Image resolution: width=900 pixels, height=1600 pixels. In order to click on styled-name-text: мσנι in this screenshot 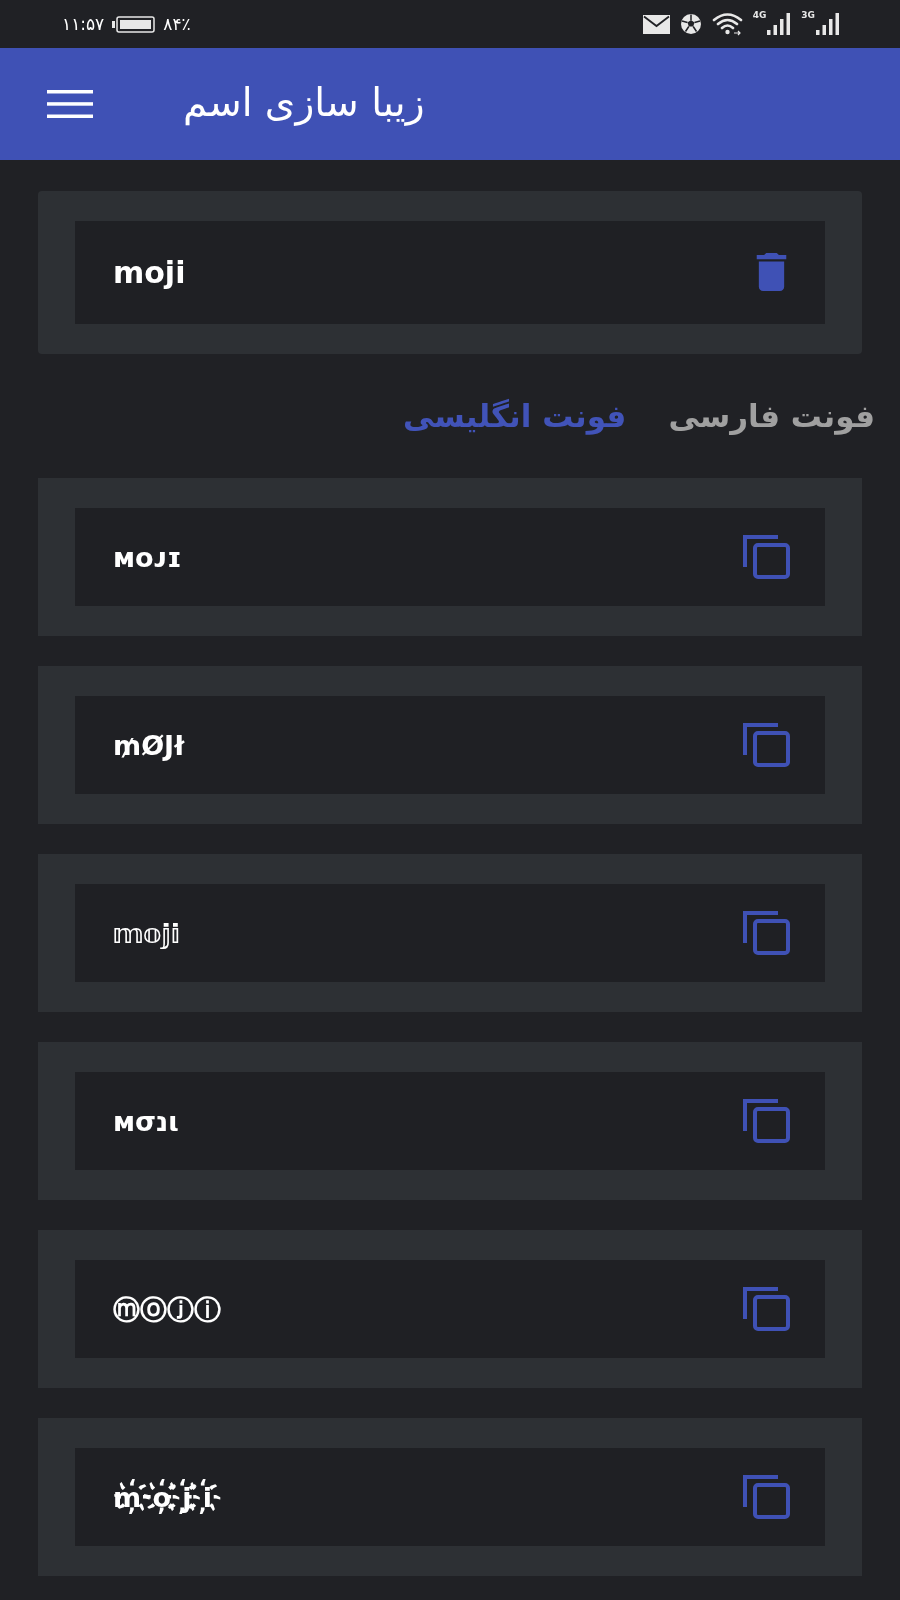, I will do `click(146, 1121)`.